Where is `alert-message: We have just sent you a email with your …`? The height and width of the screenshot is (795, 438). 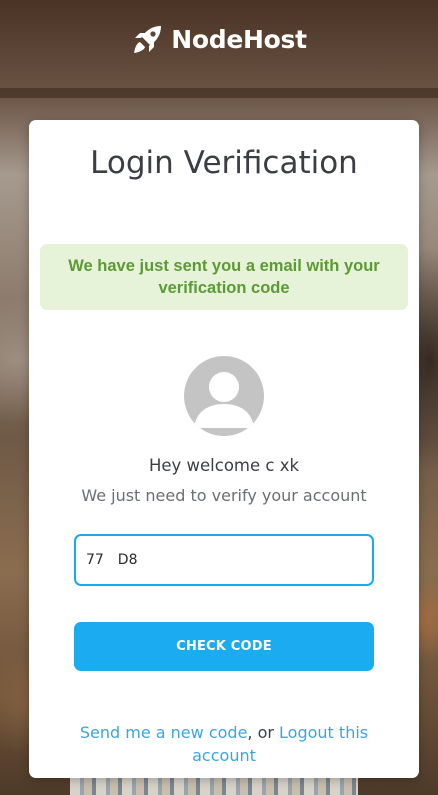 alert-message: We have just sent you a email with your … is located at coordinates (224, 277).